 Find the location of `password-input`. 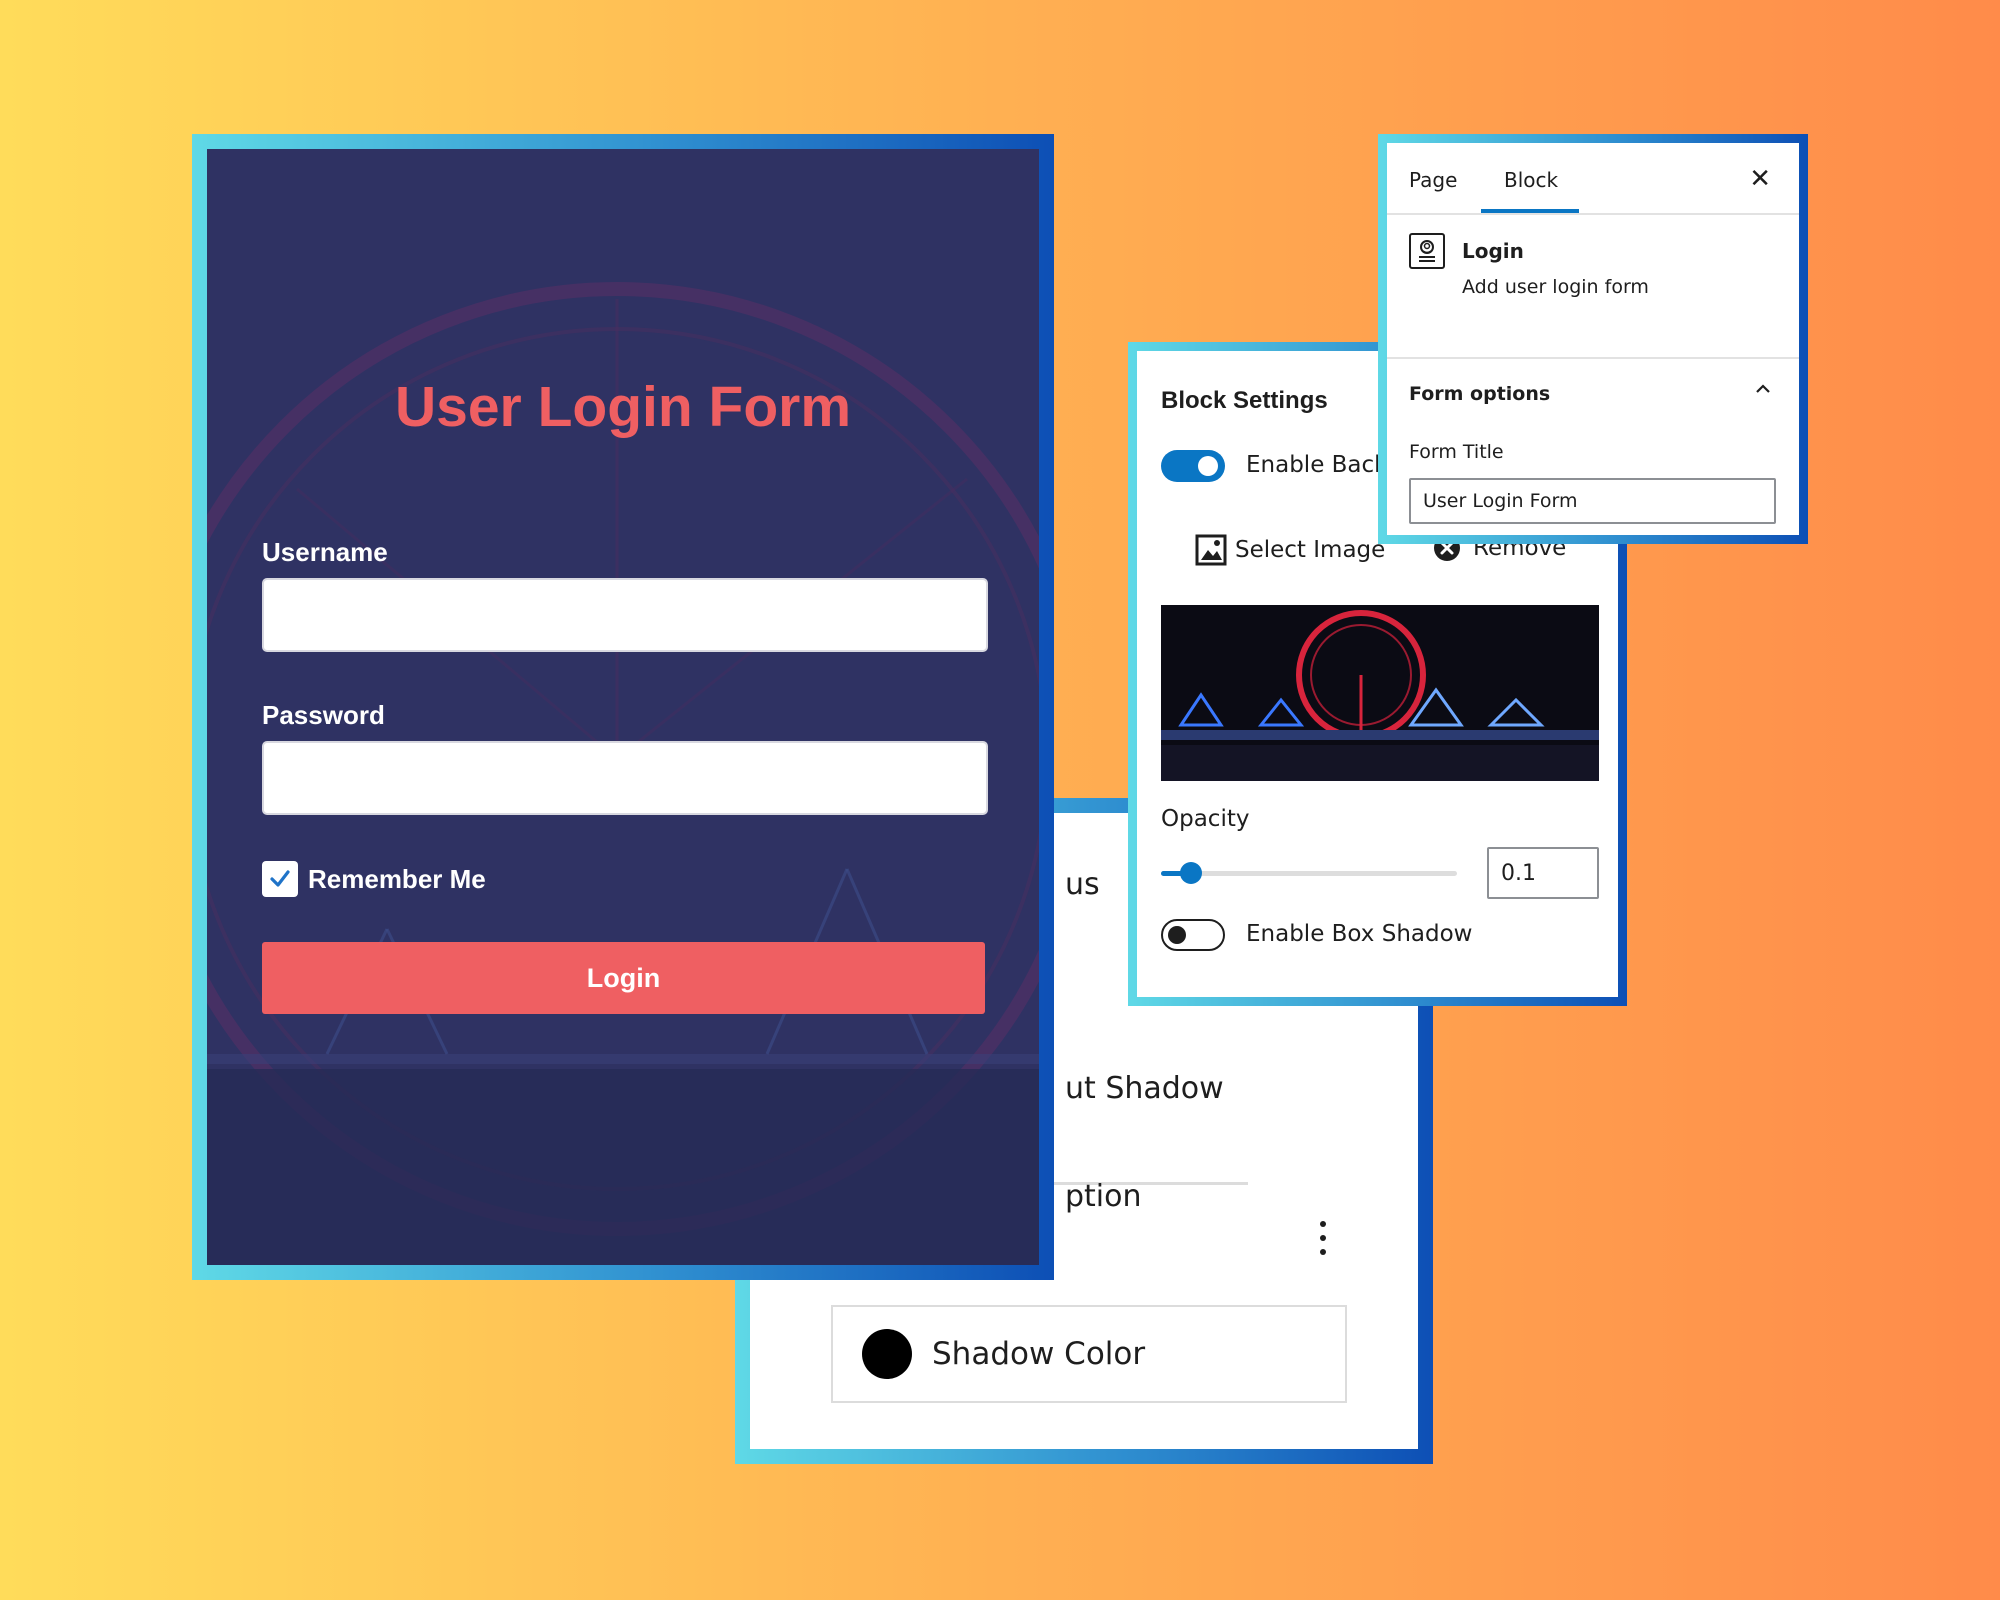

password-input is located at coordinates (625, 778).